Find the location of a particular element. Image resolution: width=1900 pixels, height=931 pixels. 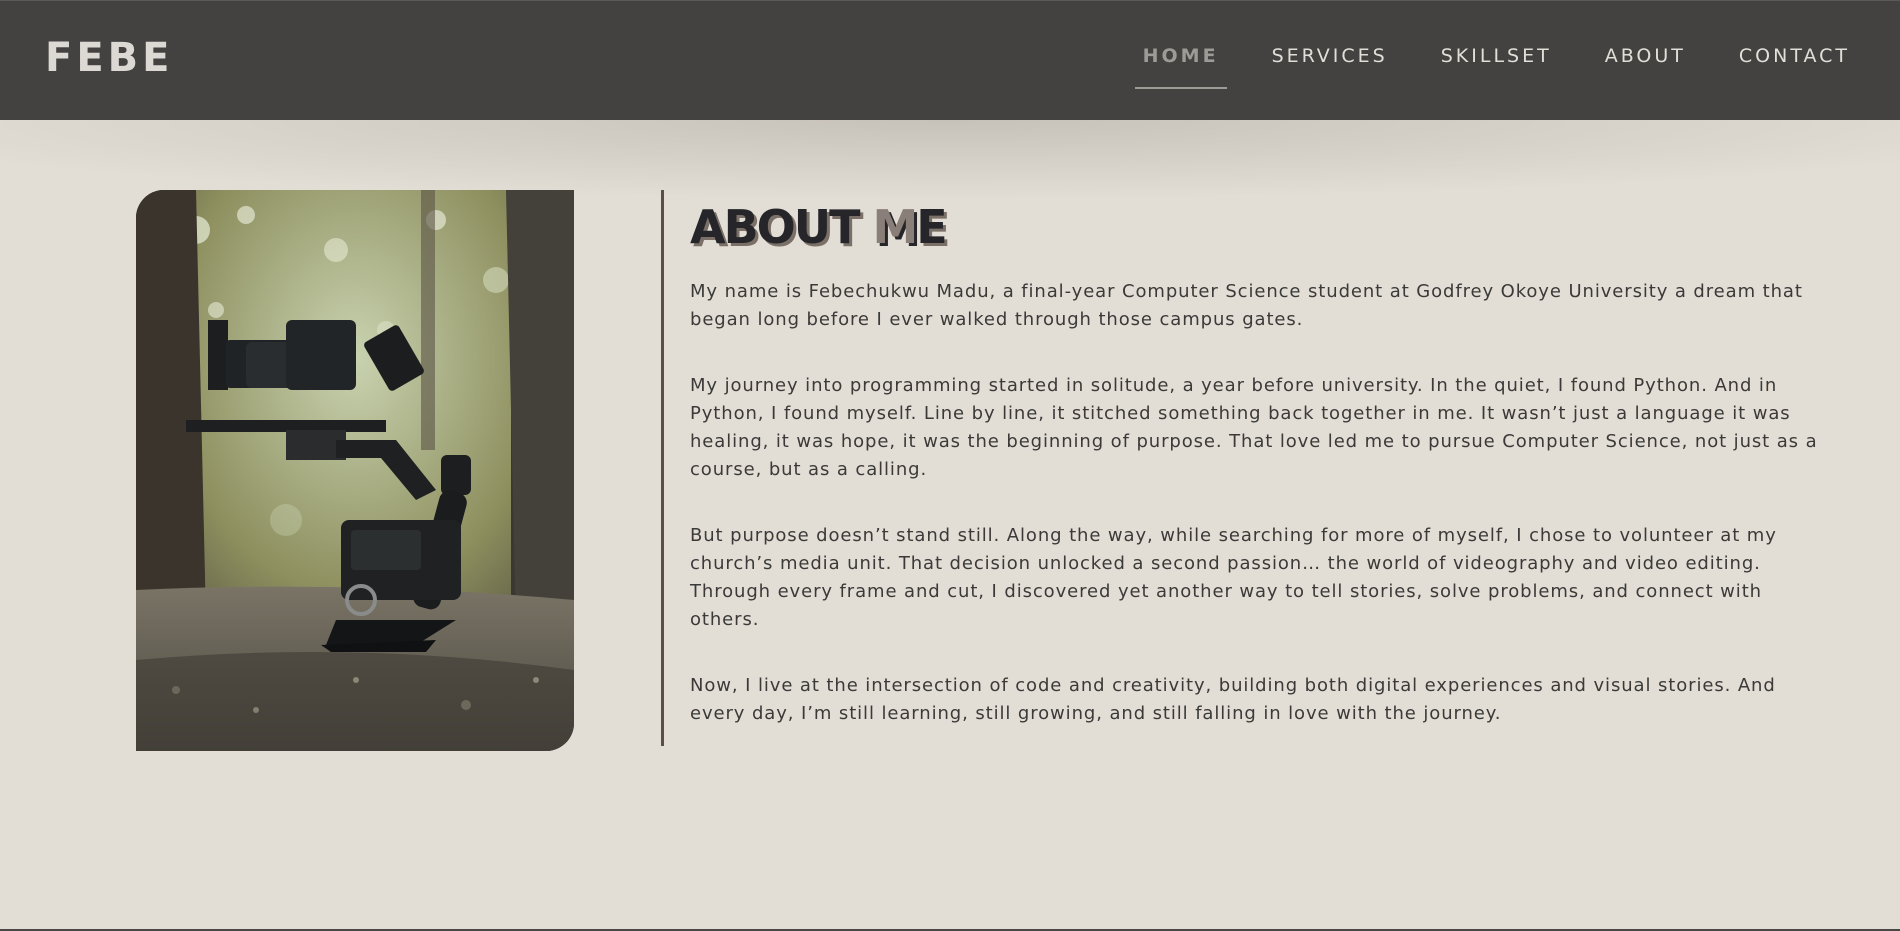

nav-contact: CONTACT is located at coordinates (1794, 56).